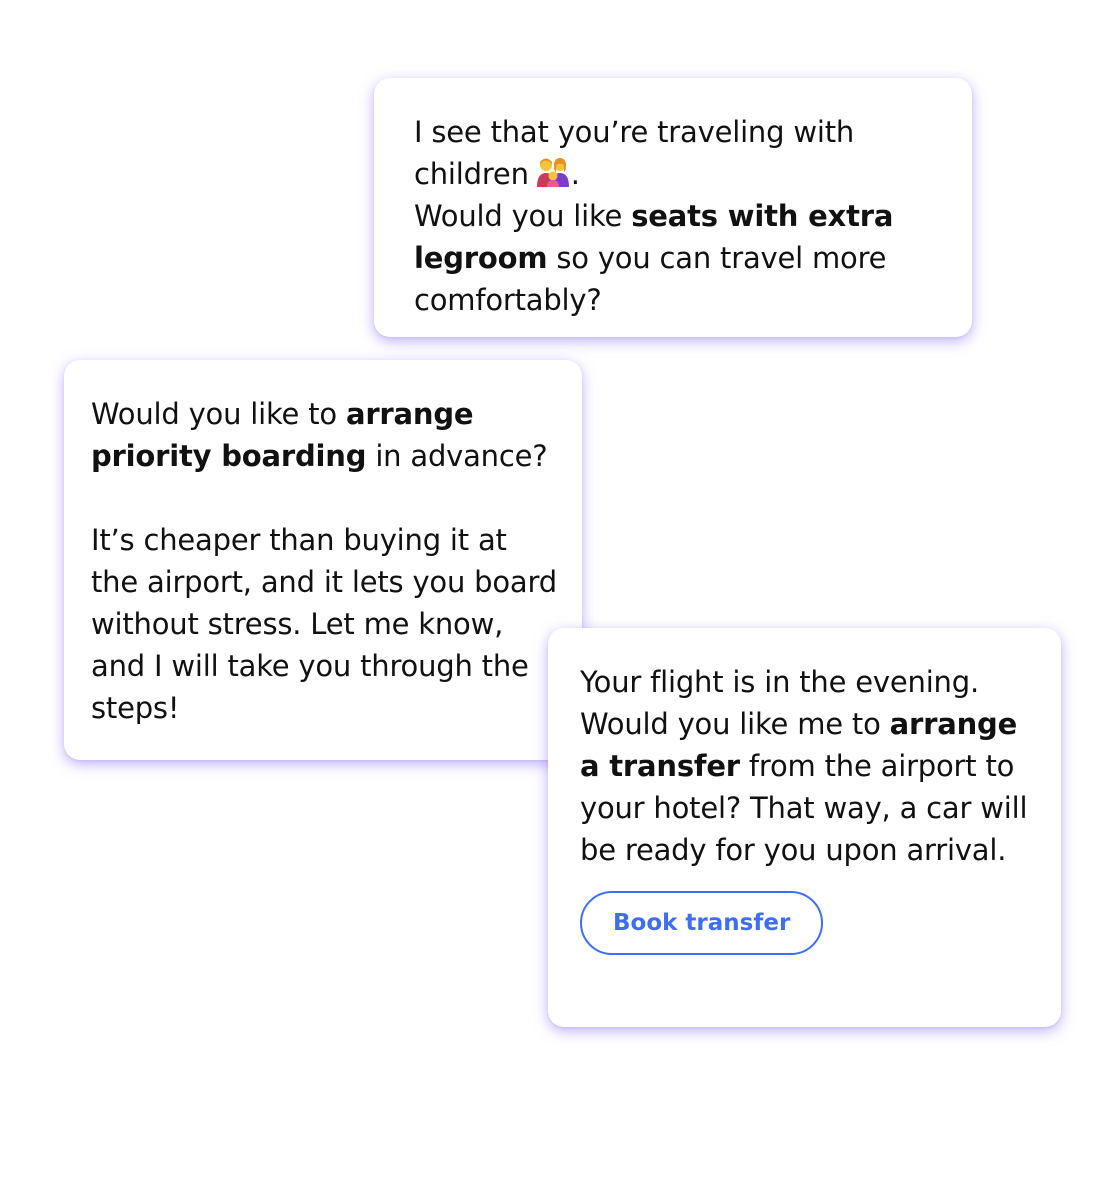 The height and width of the screenshot is (1196, 1096). I want to click on seats-message-line2-pre: Would you like, so click(523, 216).